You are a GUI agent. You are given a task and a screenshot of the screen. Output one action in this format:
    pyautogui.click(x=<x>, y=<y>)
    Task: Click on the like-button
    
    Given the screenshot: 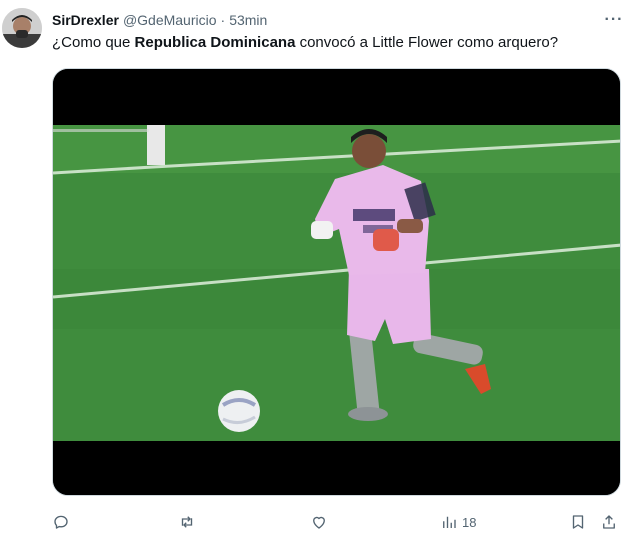 What is the action you would take?
    pyautogui.click(x=319, y=522)
    